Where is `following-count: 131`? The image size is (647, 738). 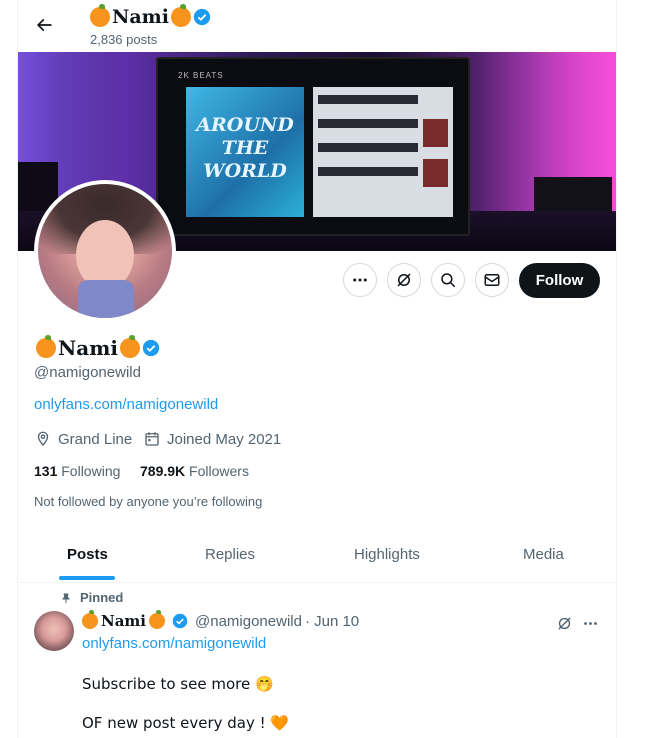 following-count: 131 is located at coordinates (46, 471).